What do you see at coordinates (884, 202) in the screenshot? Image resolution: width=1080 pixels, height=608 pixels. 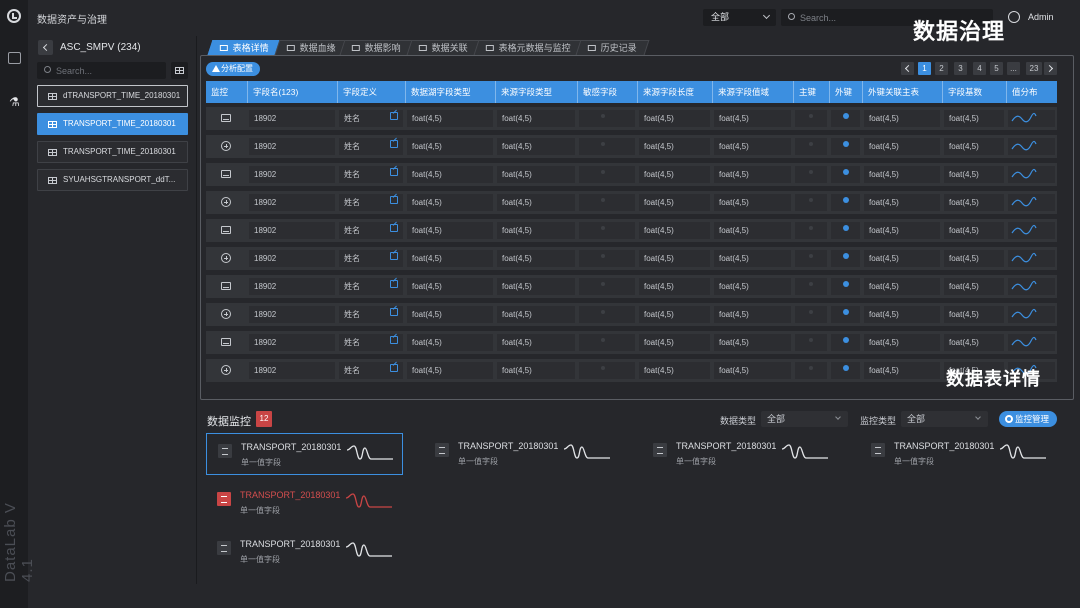 I see `fk-table-cell-text: foat(4,5)` at bounding box center [884, 202].